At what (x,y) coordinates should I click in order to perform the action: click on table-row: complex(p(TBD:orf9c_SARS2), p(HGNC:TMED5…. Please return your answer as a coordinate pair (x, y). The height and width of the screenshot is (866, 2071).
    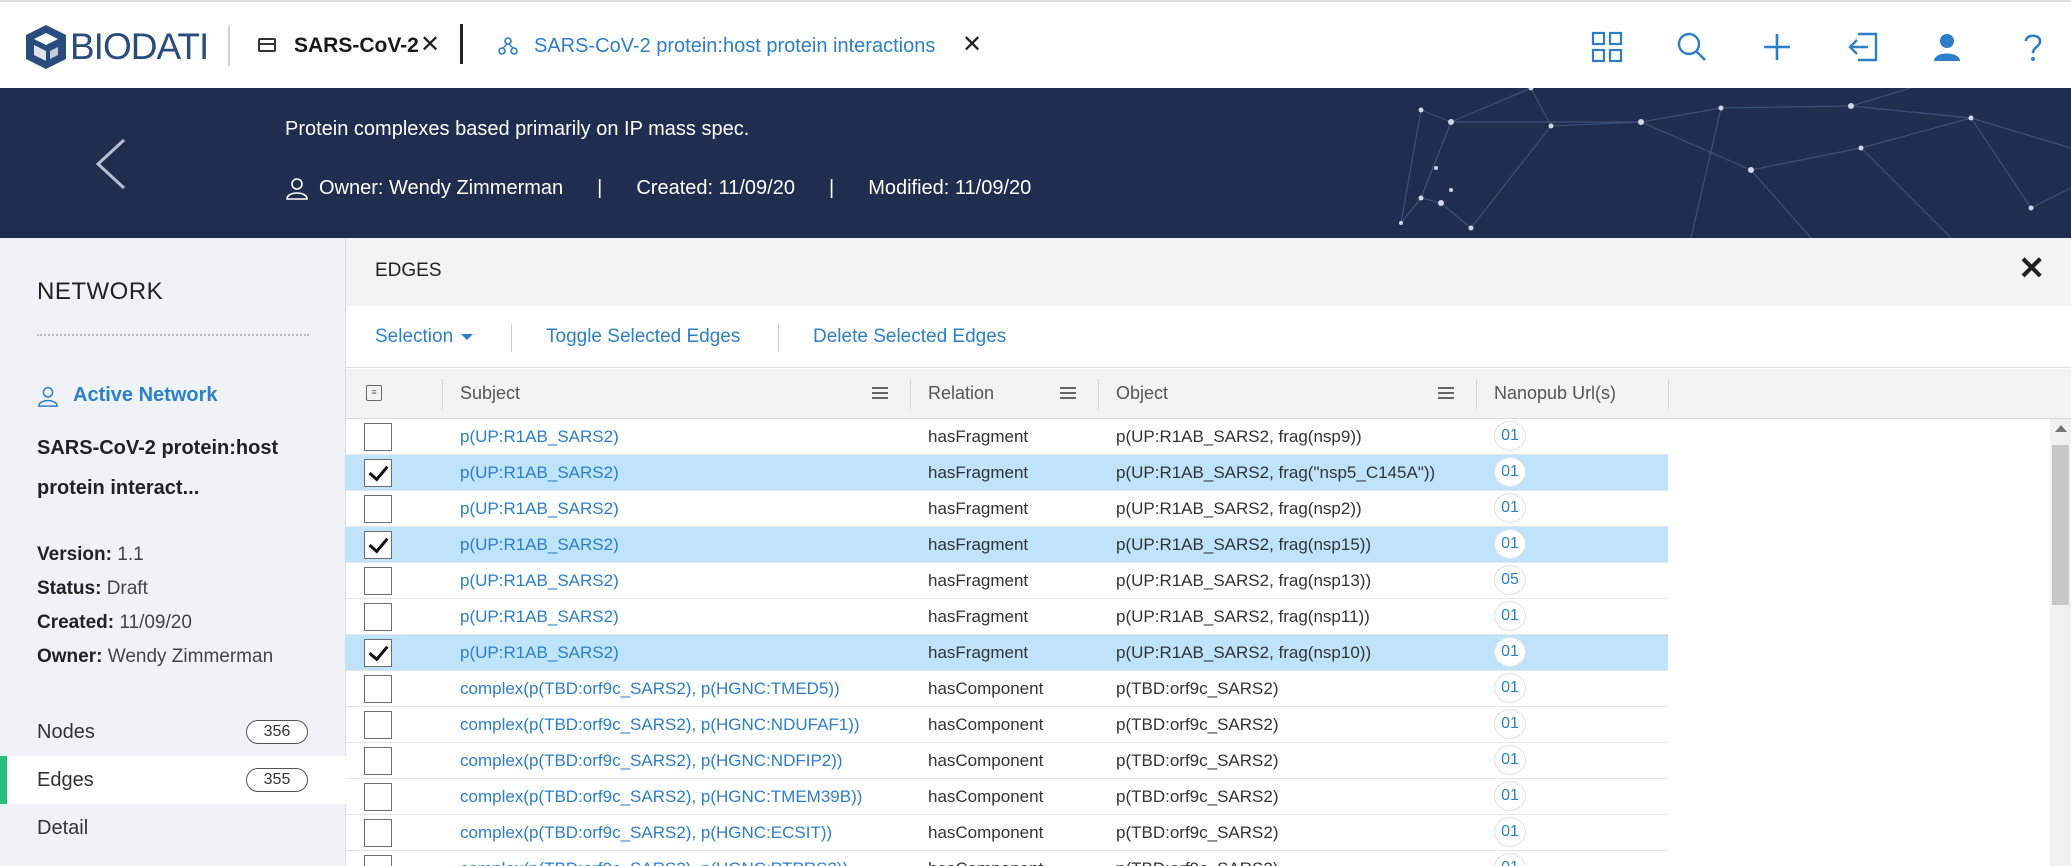
    Looking at the image, I should click on (1007, 689).